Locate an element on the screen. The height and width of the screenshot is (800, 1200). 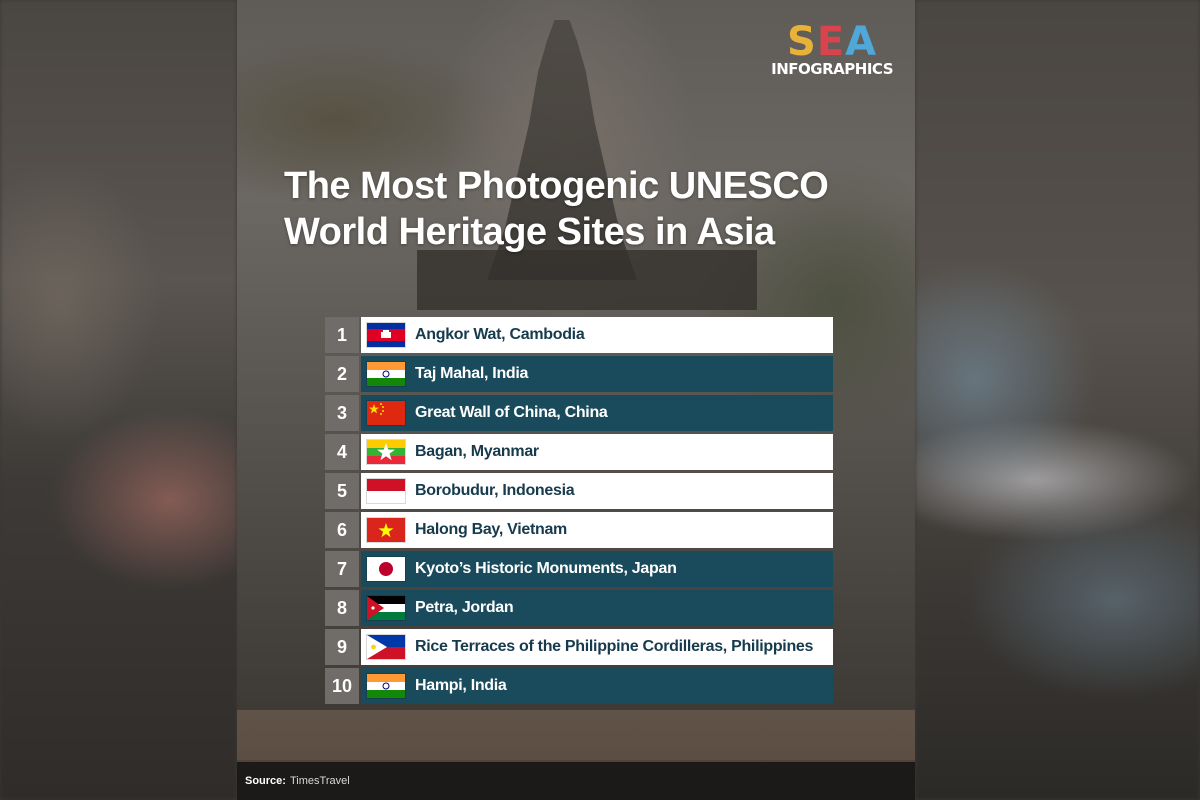
ranking-row-content: Borobudur, Indonesia is located at coordinates (597, 491).